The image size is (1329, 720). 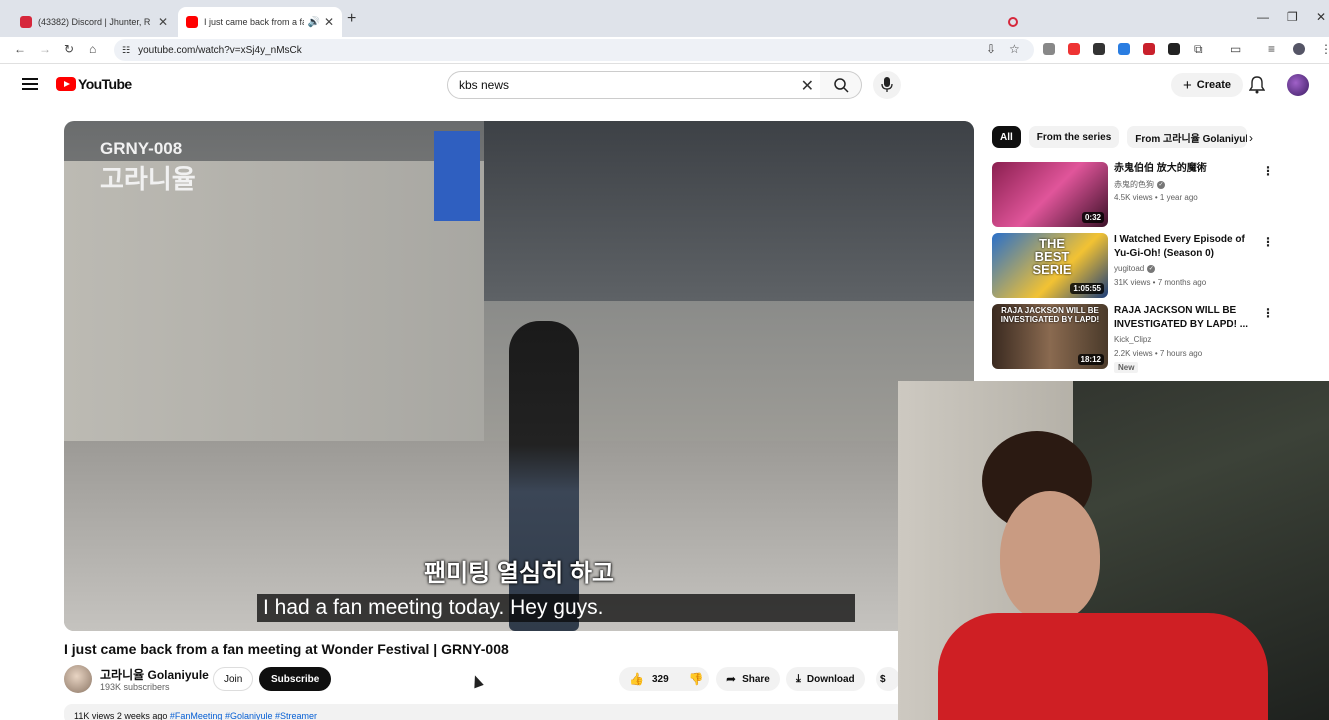 What do you see at coordinates (1013, 22) in the screenshot?
I see `recording-icon` at bounding box center [1013, 22].